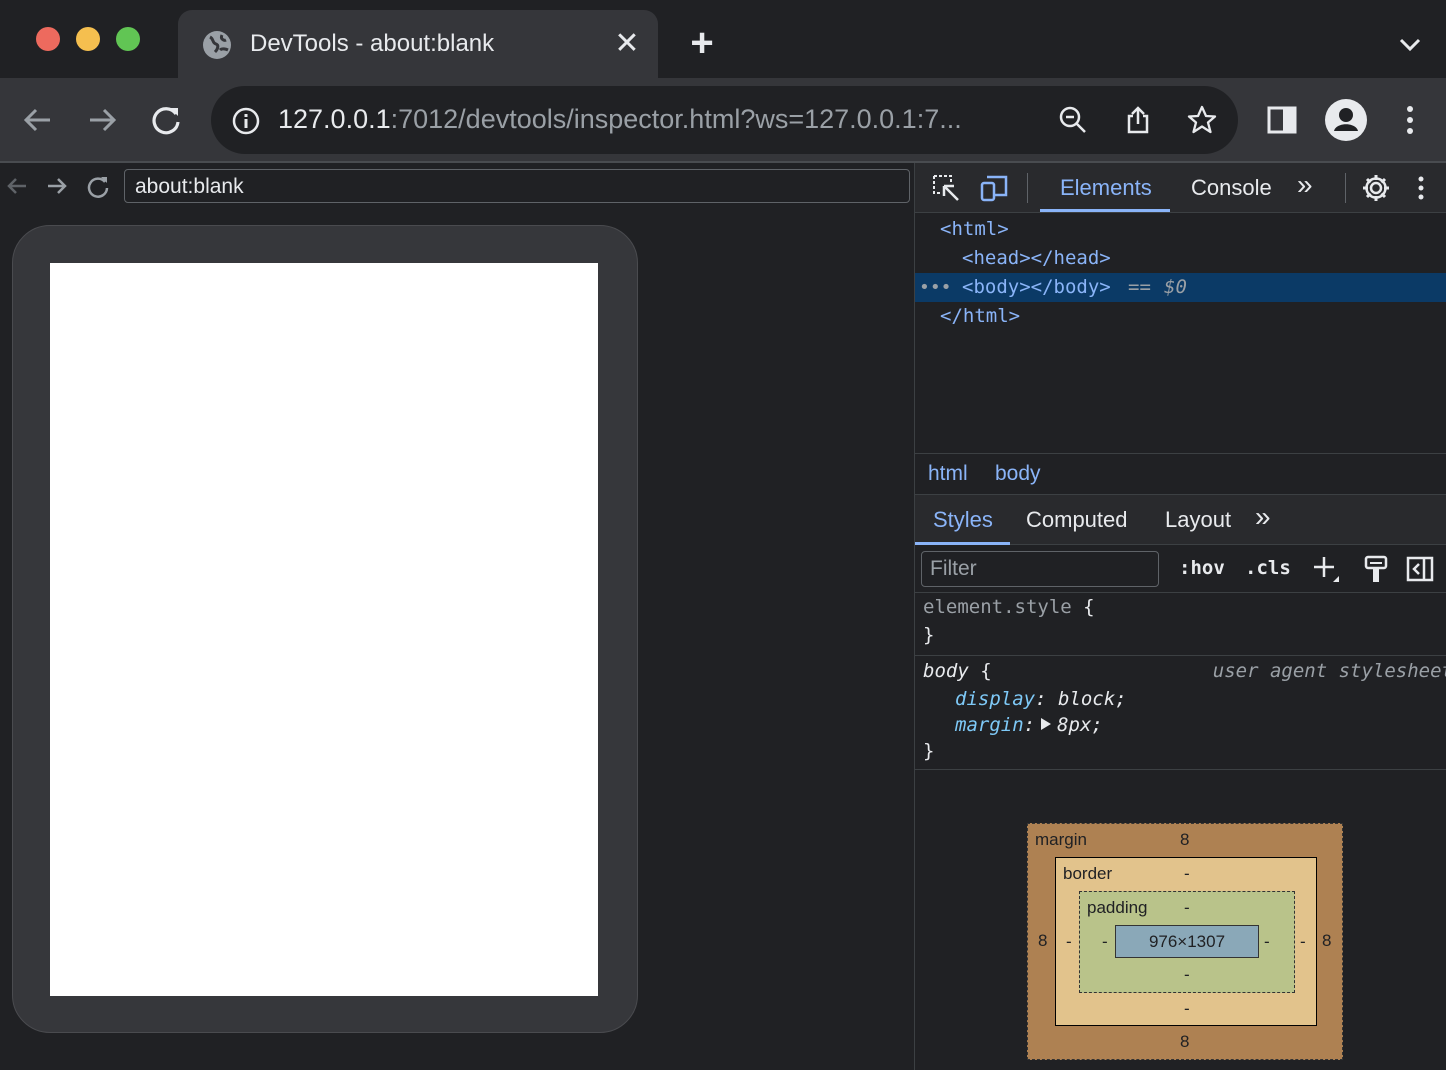 This screenshot has height=1070, width=1446. What do you see at coordinates (1180, 229) in the screenshot?
I see `dom-node-html-open: <html>` at bounding box center [1180, 229].